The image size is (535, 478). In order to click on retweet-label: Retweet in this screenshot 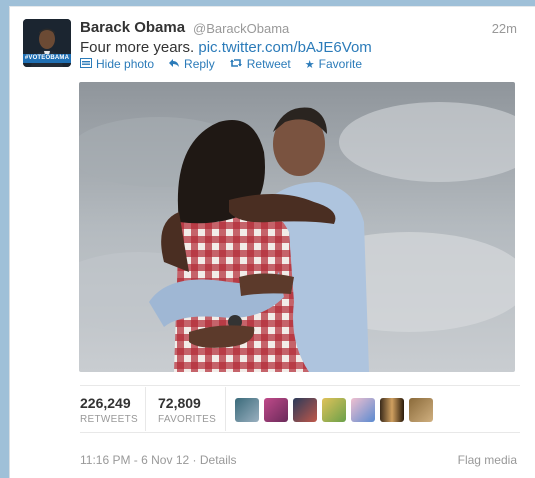, I will do `click(268, 64)`.